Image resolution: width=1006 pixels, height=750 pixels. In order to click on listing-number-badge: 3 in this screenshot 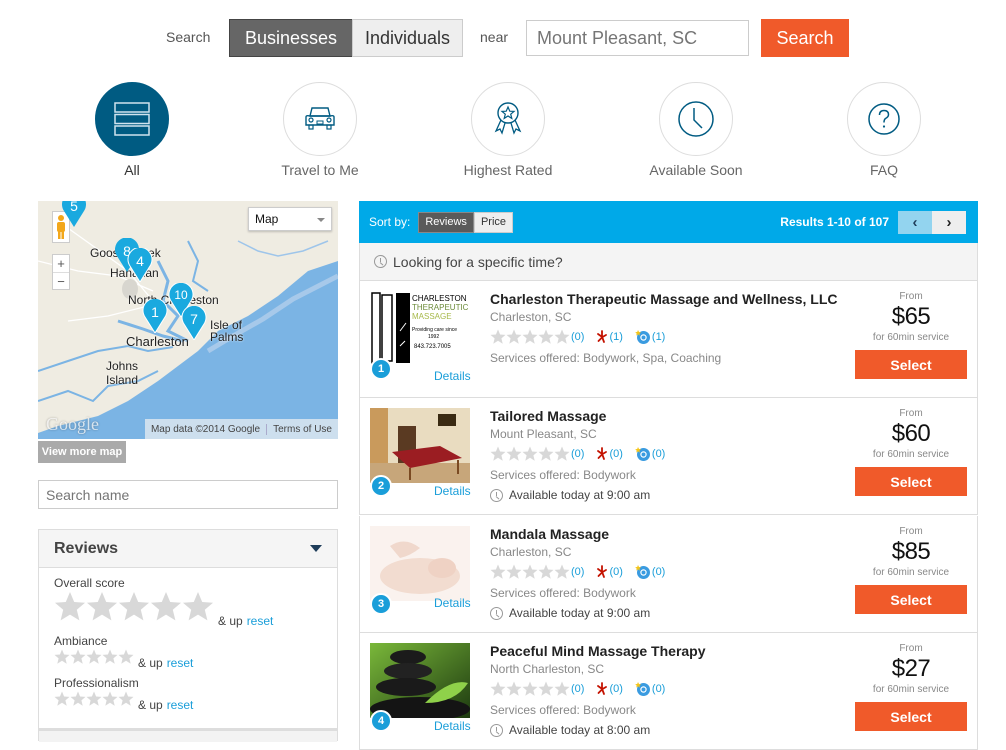, I will do `click(381, 604)`.